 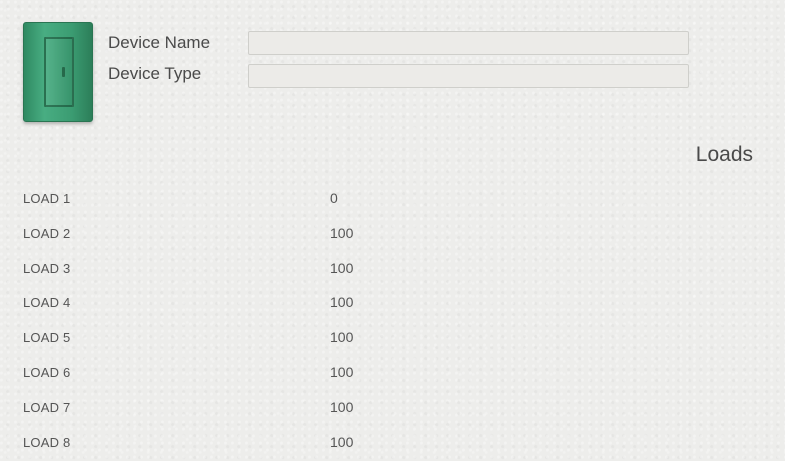 What do you see at coordinates (47, 372) in the screenshot?
I see `load-name: LOAD 6` at bounding box center [47, 372].